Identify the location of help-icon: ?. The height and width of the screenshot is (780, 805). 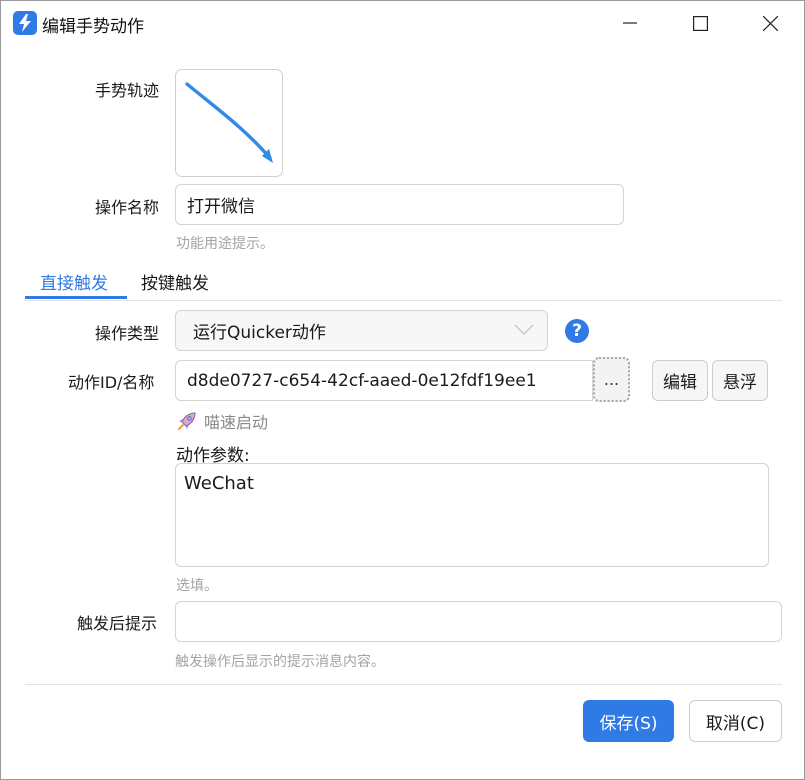
(577, 331).